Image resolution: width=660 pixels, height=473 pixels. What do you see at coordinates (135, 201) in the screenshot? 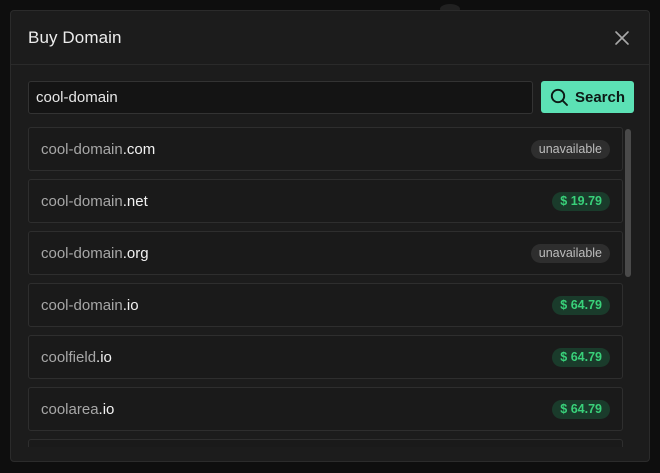
I see `domain-tld: .net` at bounding box center [135, 201].